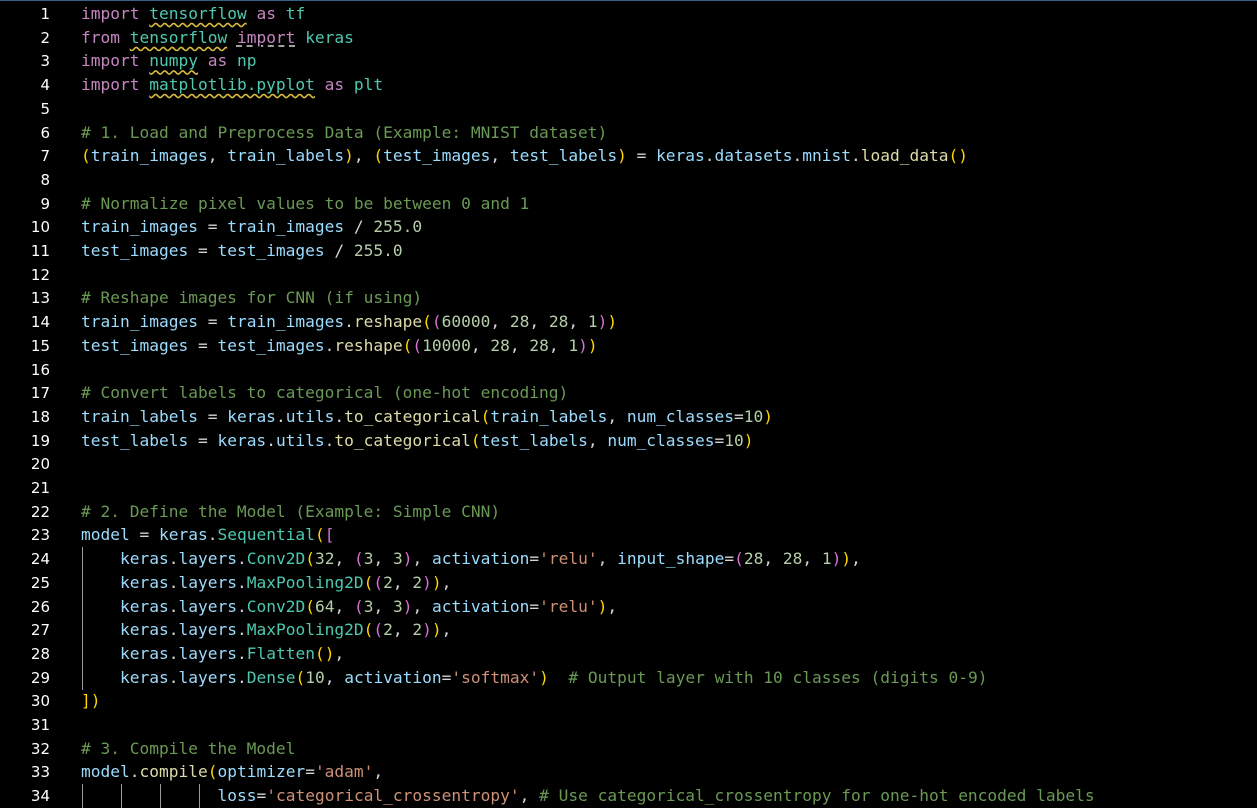 This screenshot has height=808, width=1257. Describe the element at coordinates (45, 37) in the screenshot. I see `line-number: 2` at that location.